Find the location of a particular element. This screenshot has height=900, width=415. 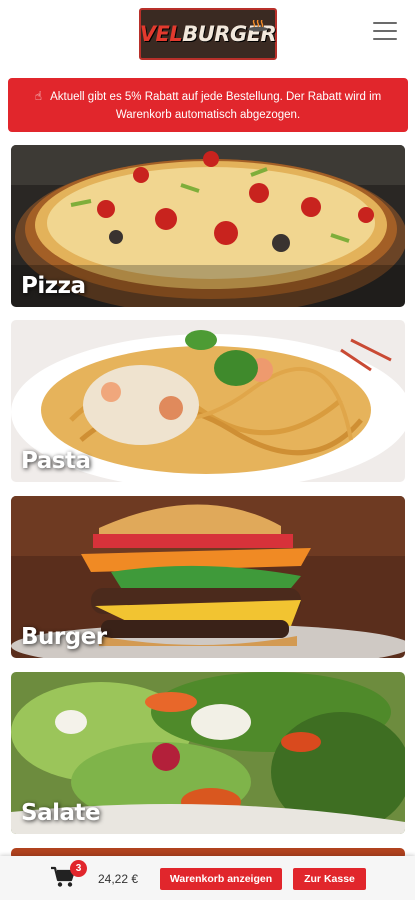

pointing-hand-icon: ☝ is located at coordinates (38, 96).